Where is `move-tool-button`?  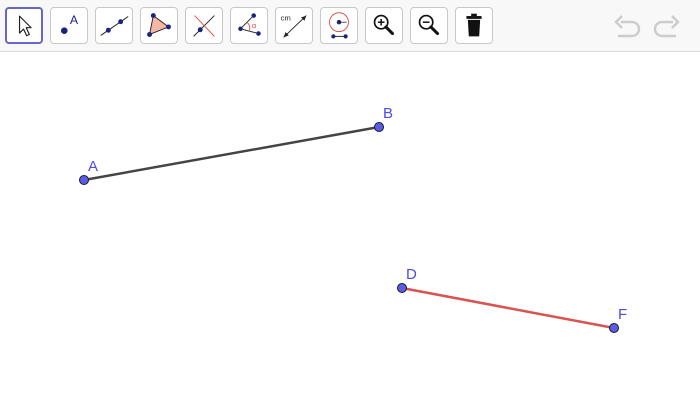 move-tool-button is located at coordinates (24, 25).